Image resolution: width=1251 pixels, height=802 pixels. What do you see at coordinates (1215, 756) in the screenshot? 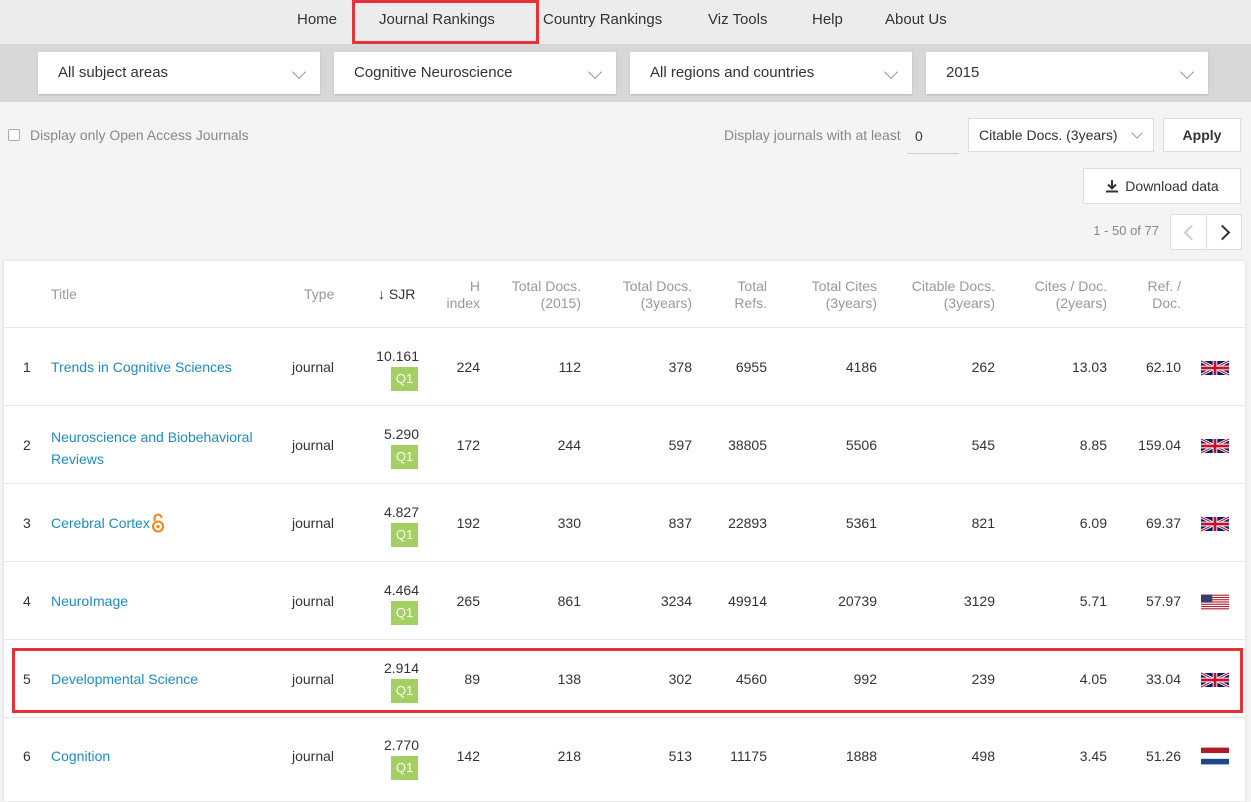
I see `netherlands-flag-icon` at bounding box center [1215, 756].